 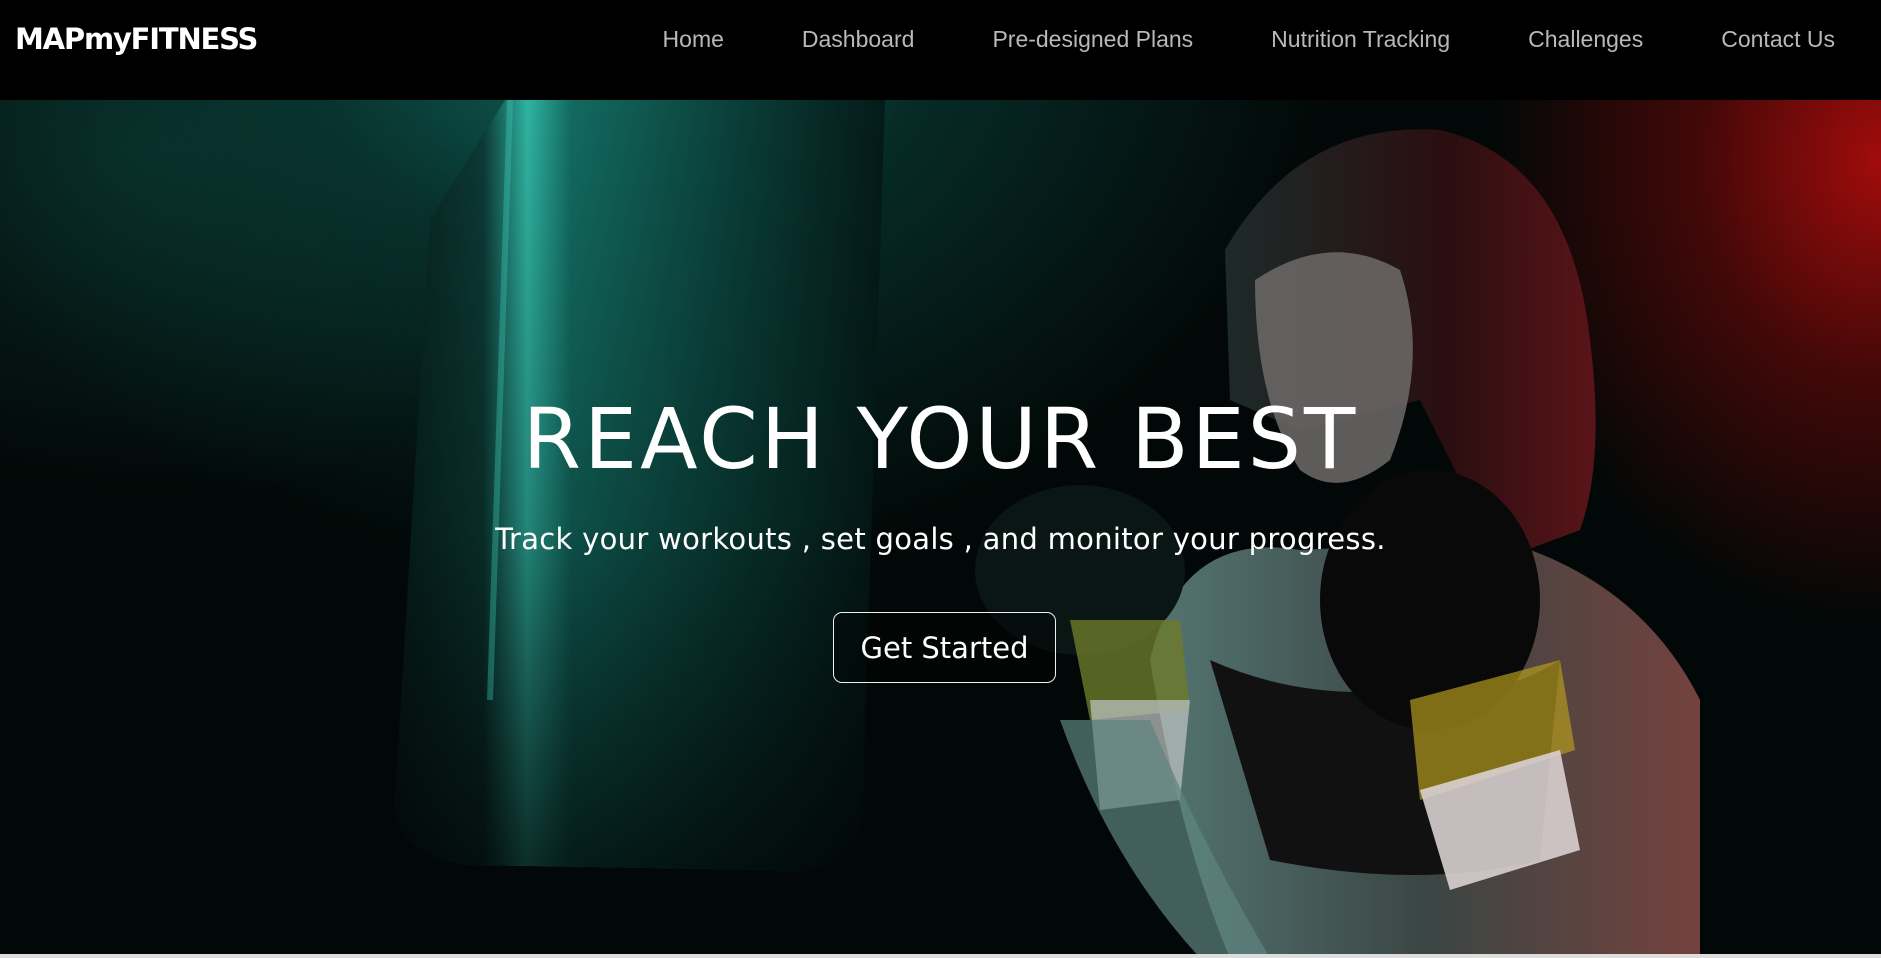 I want to click on get-started-button: Get Started, so click(x=944, y=647).